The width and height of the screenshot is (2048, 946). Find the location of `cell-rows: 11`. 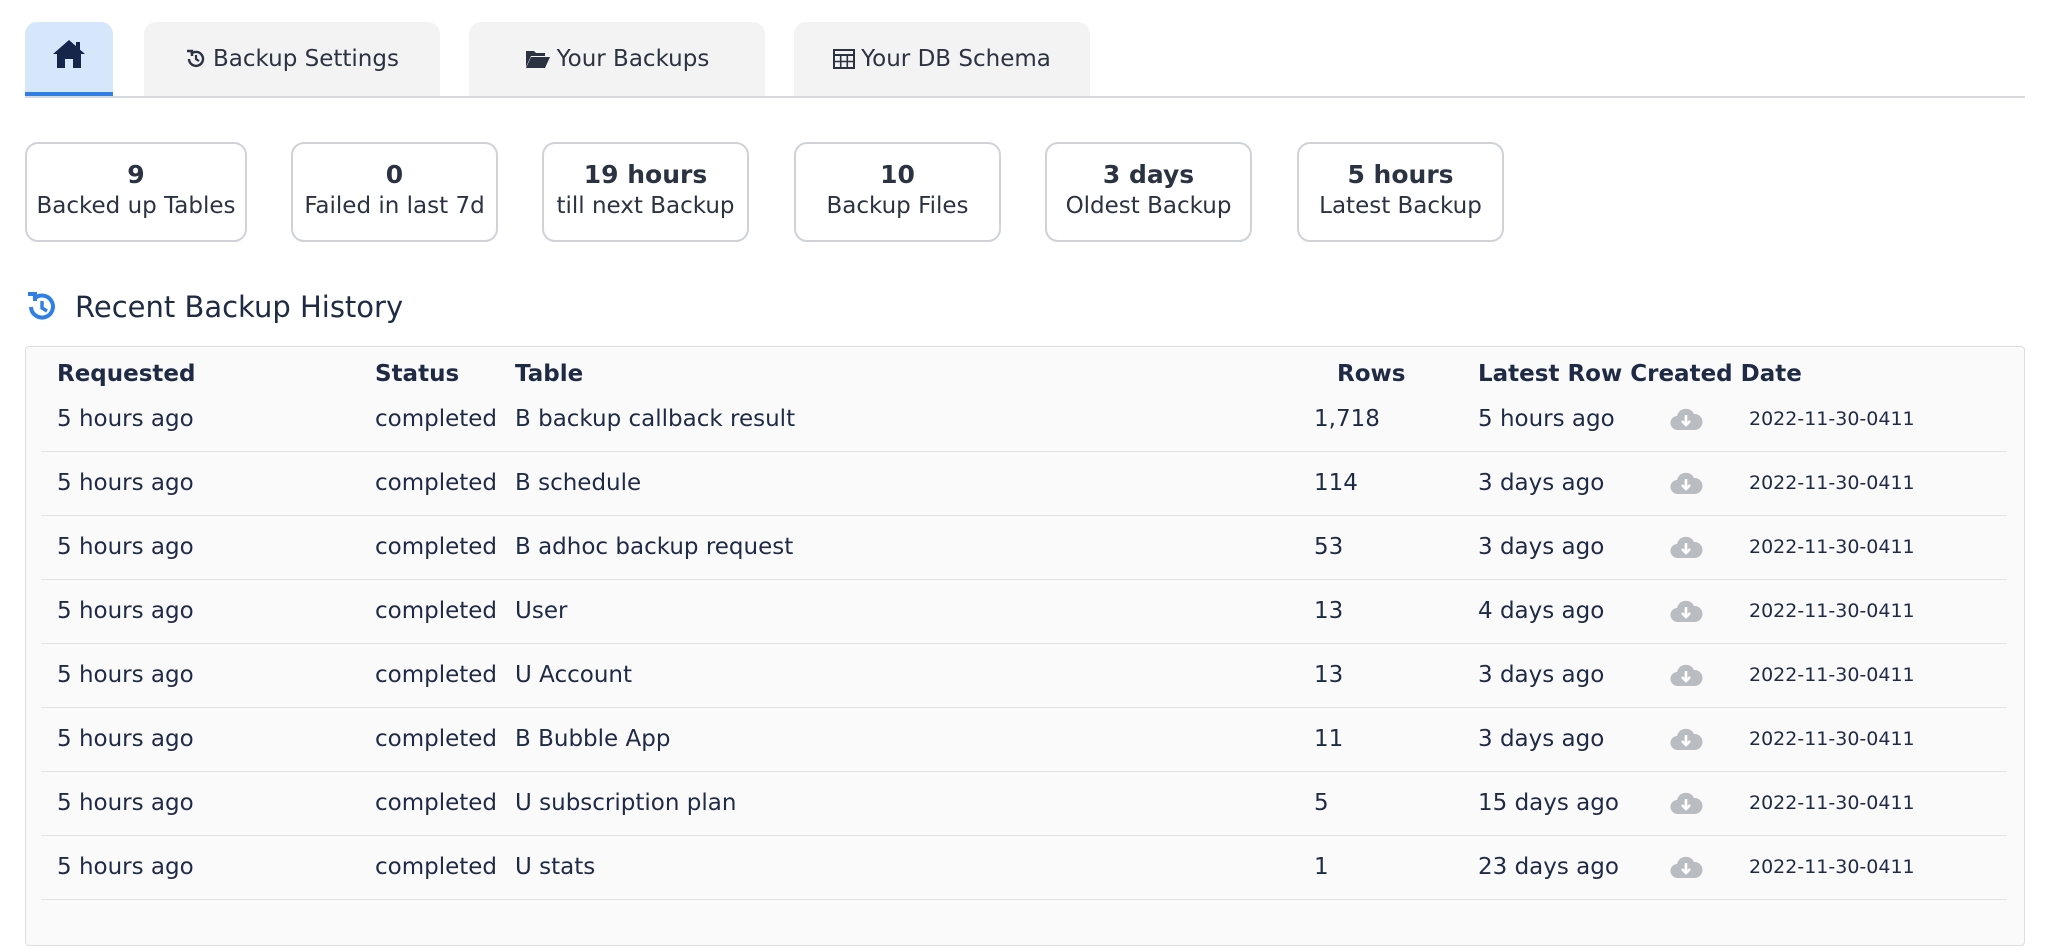

cell-rows: 11 is located at coordinates (1329, 739).